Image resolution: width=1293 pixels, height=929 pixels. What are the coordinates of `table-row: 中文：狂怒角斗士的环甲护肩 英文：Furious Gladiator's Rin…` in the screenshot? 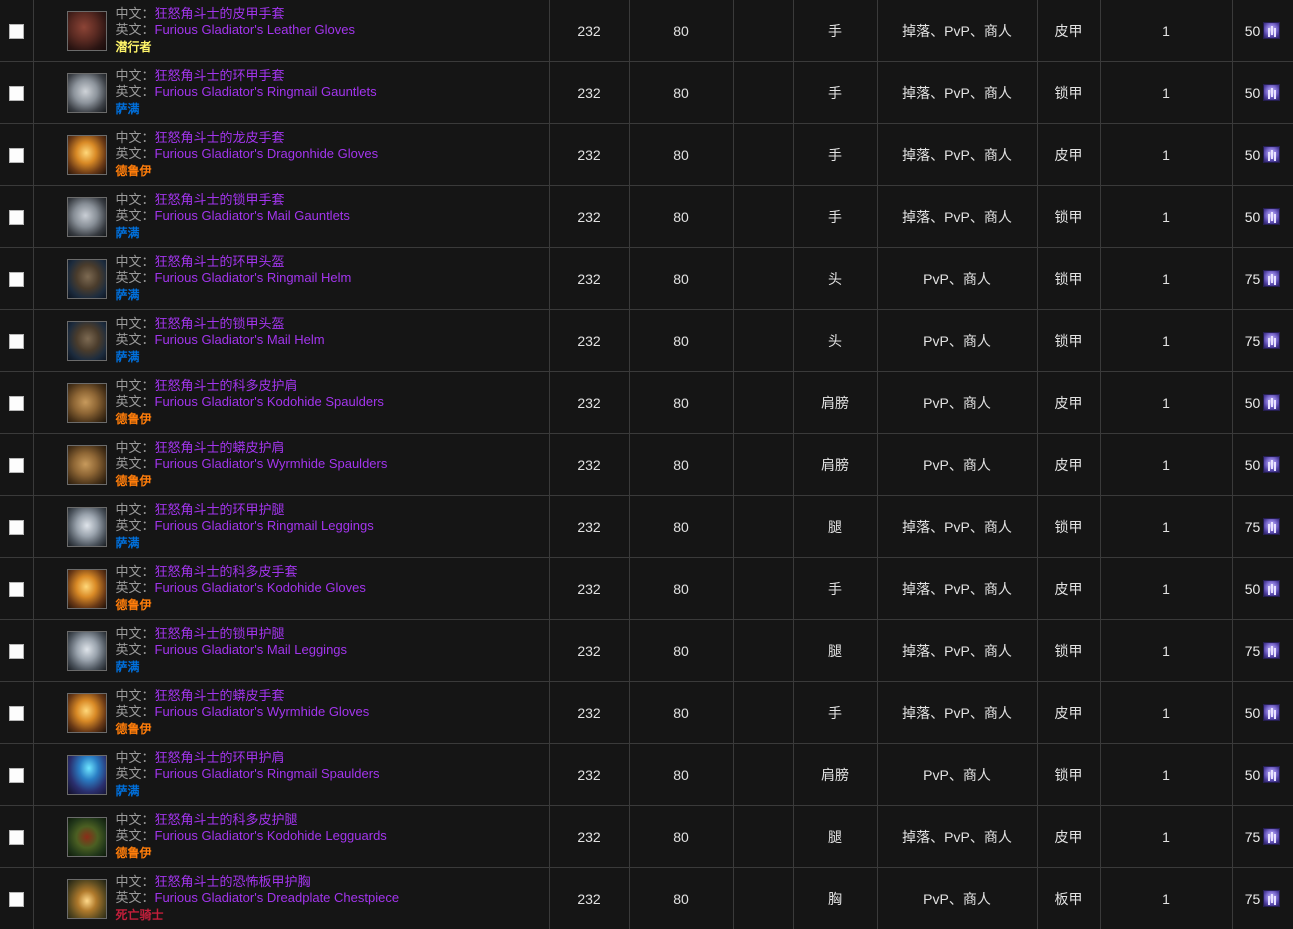 It's located at (646, 775).